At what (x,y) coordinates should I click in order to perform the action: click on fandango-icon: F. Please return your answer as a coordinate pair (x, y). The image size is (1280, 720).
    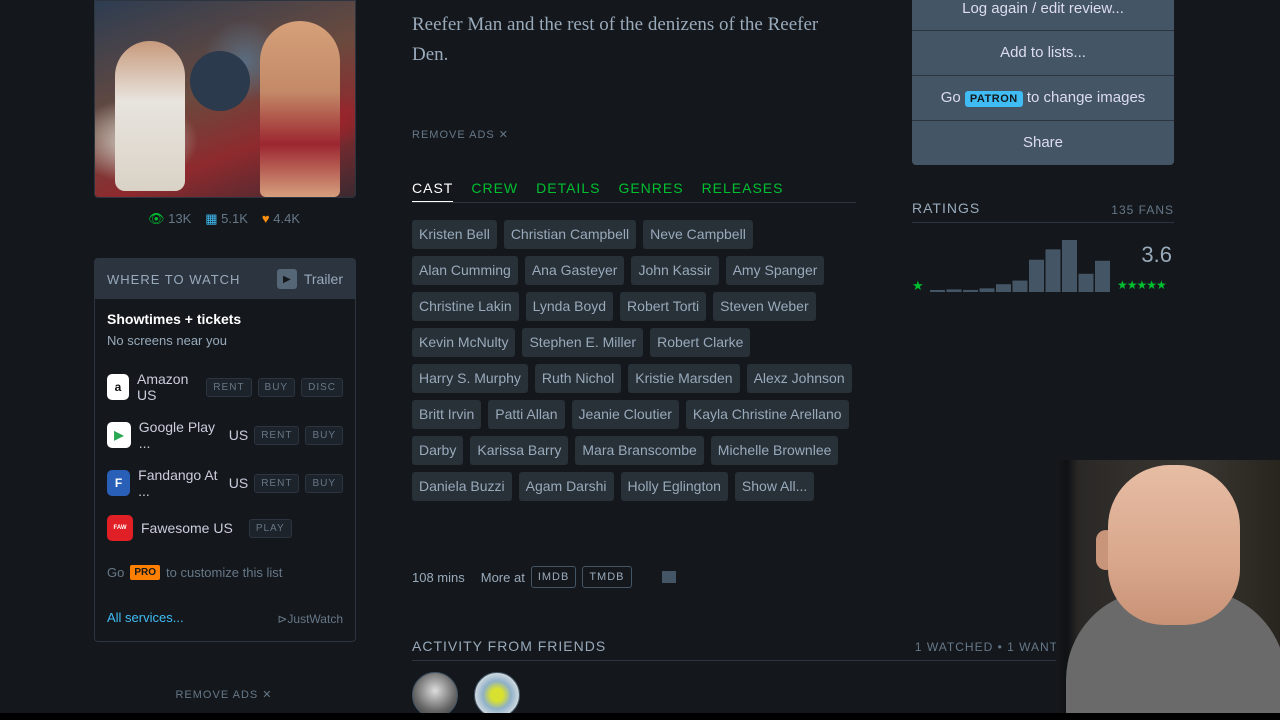
    Looking at the image, I should click on (119, 483).